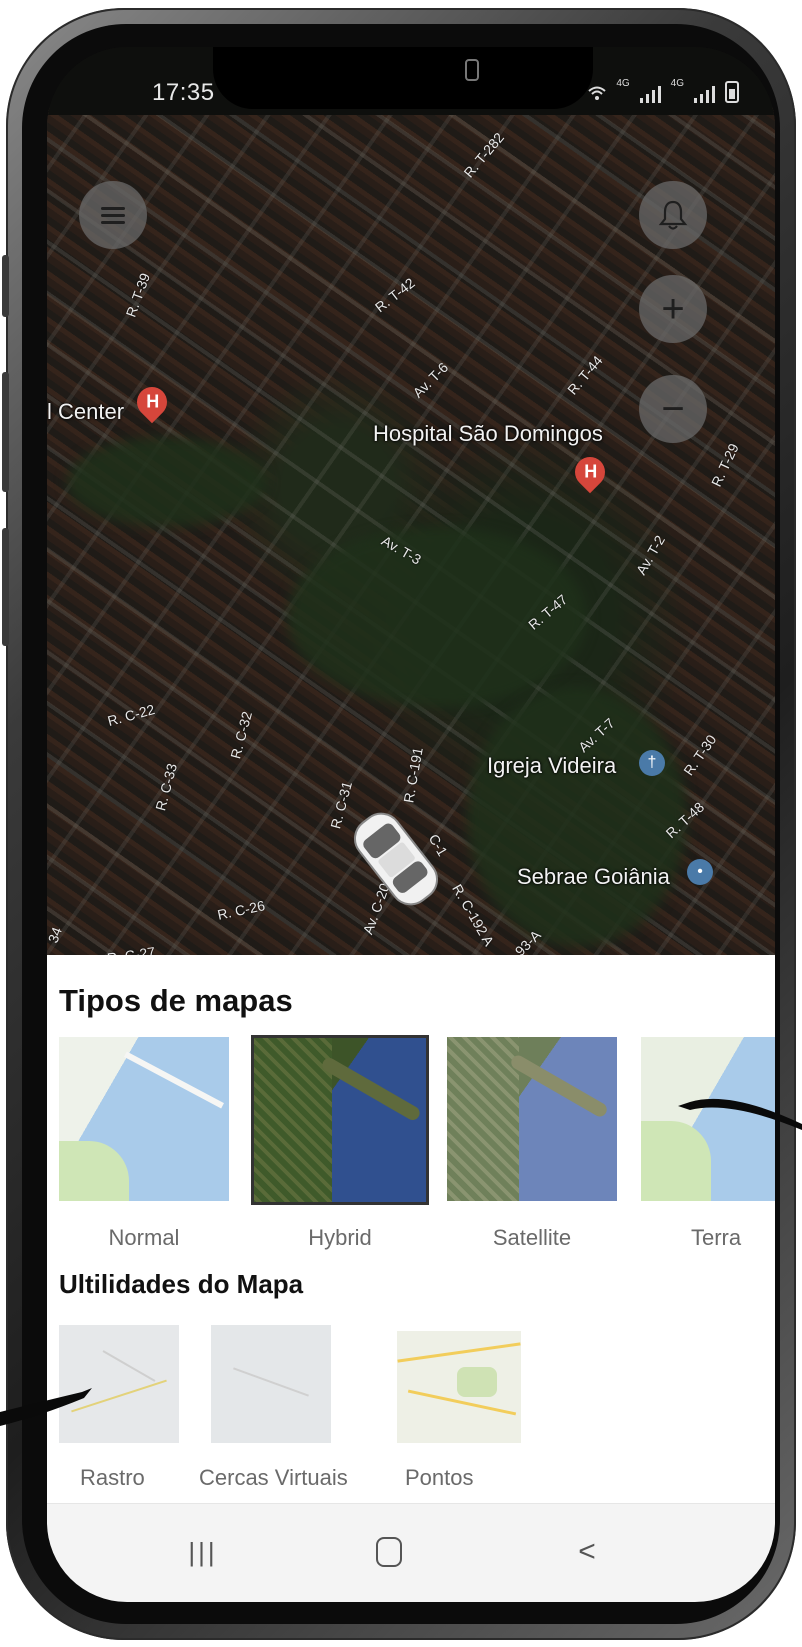 The height and width of the screenshot is (1647, 802). I want to click on street-label: 34, so click(56, 935).